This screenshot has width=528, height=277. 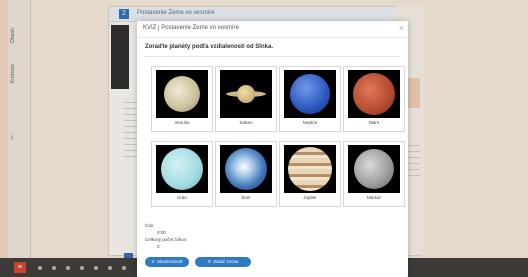 I want to click on planet-card-jupiter: Jupiter, so click(x=310, y=174).